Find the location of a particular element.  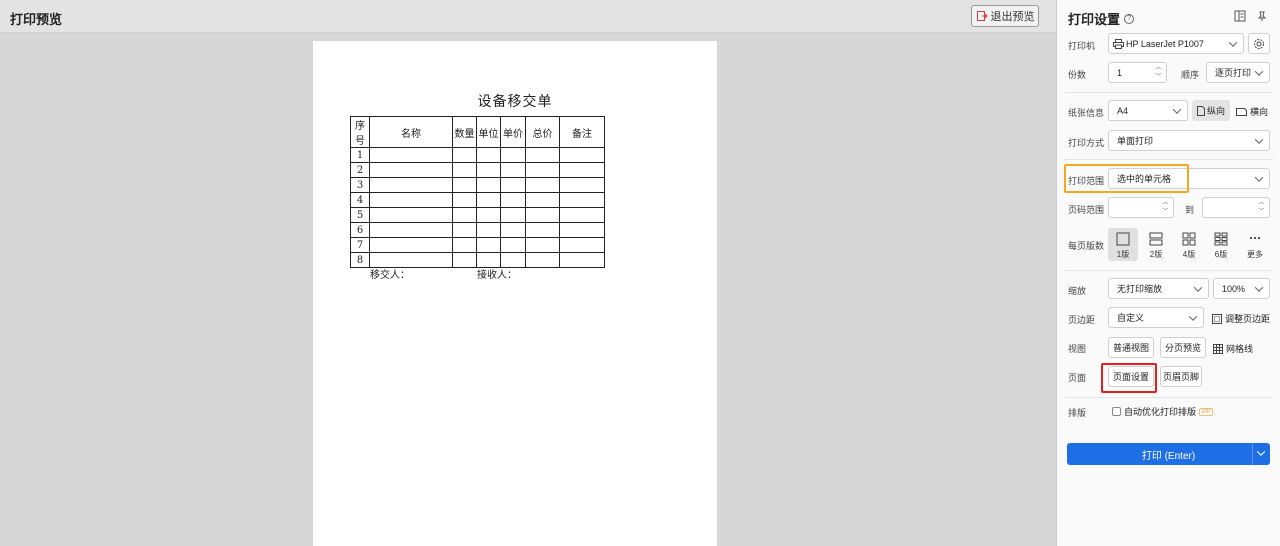

gear-icon is located at coordinates (1259, 43).